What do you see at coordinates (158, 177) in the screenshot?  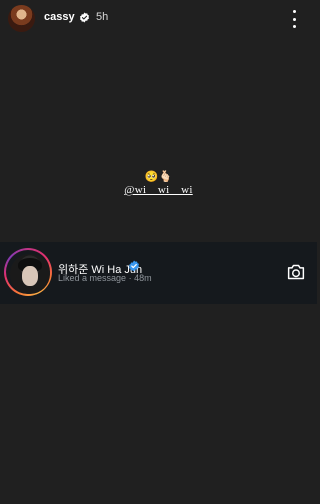 I see `story-emoji-sticker: 🥺🫰🏻` at bounding box center [158, 177].